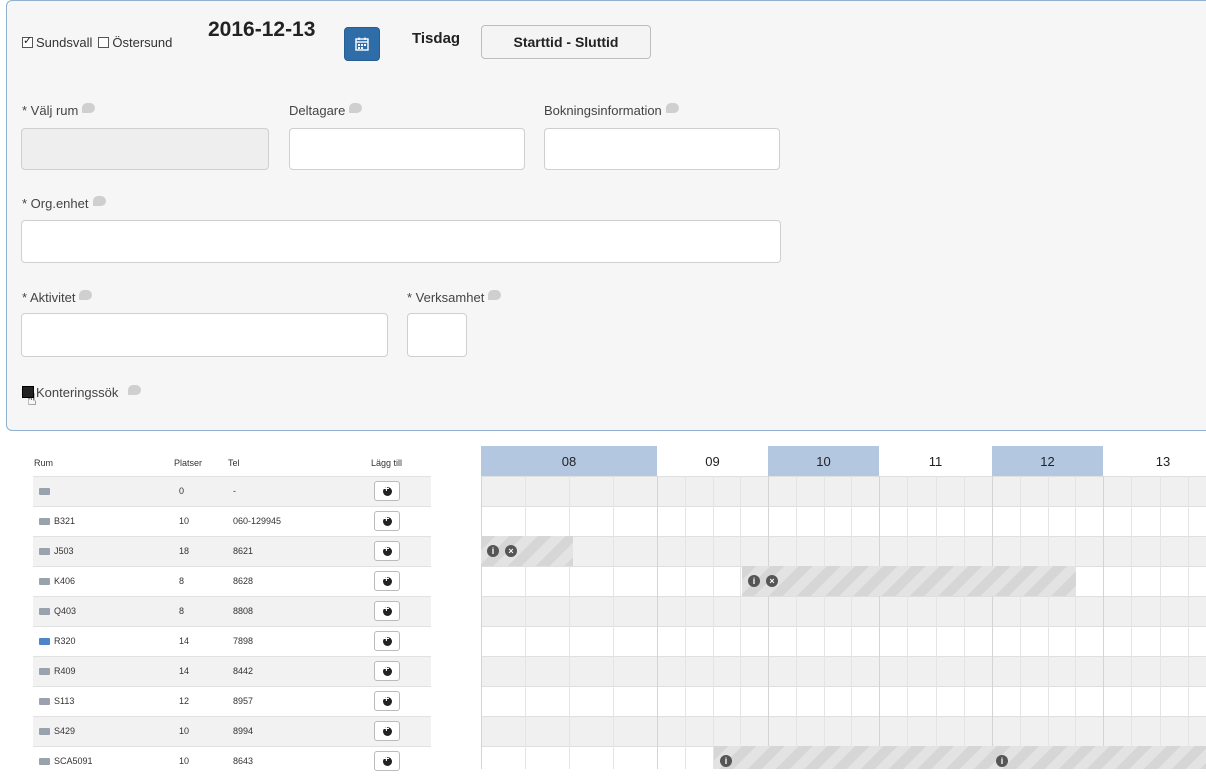 The image size is (1206, 776). What do you see at coordinates (232, 520) in the screenshot?
I see `table-row: B321 10 060-129945` at bounding box center [232, 520].